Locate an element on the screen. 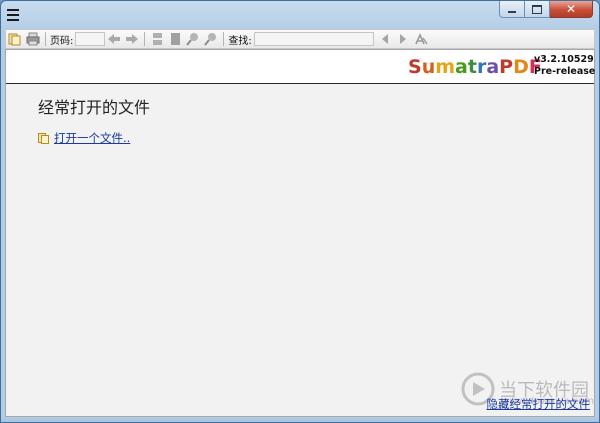 The width and height of the screenshot is (600, 423). open-file-link: 打开一个文件.. is located at coordinates (84, 138).